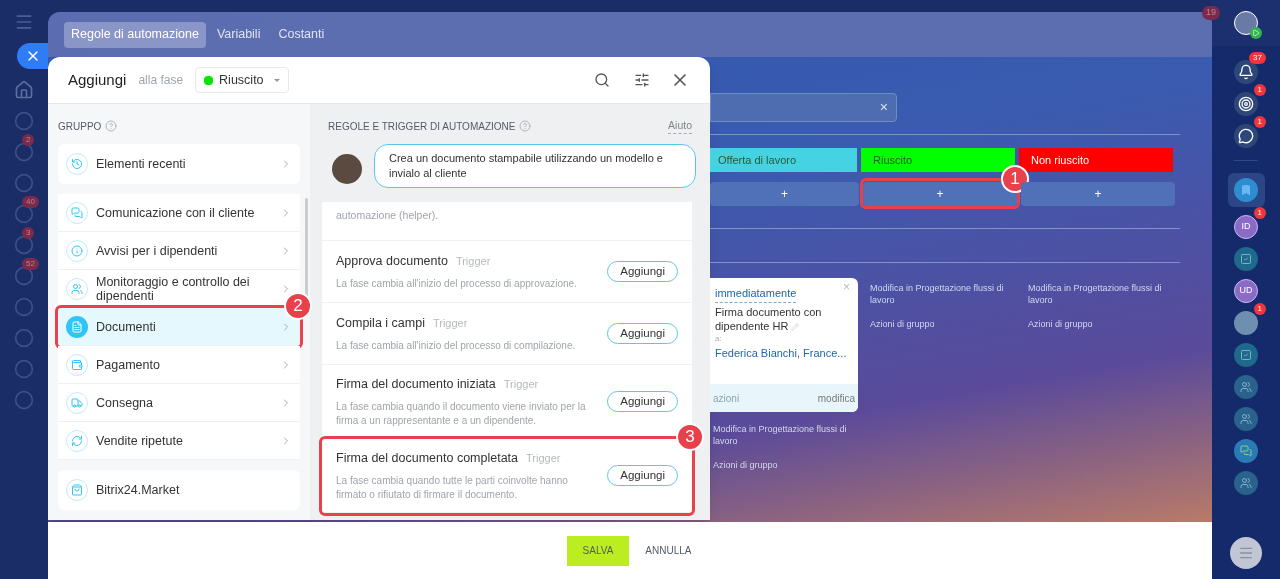  What do you see at coordinates (28, 233) in the screenshot?
I see `count-badge: 3` at bounding box center [28, 233].